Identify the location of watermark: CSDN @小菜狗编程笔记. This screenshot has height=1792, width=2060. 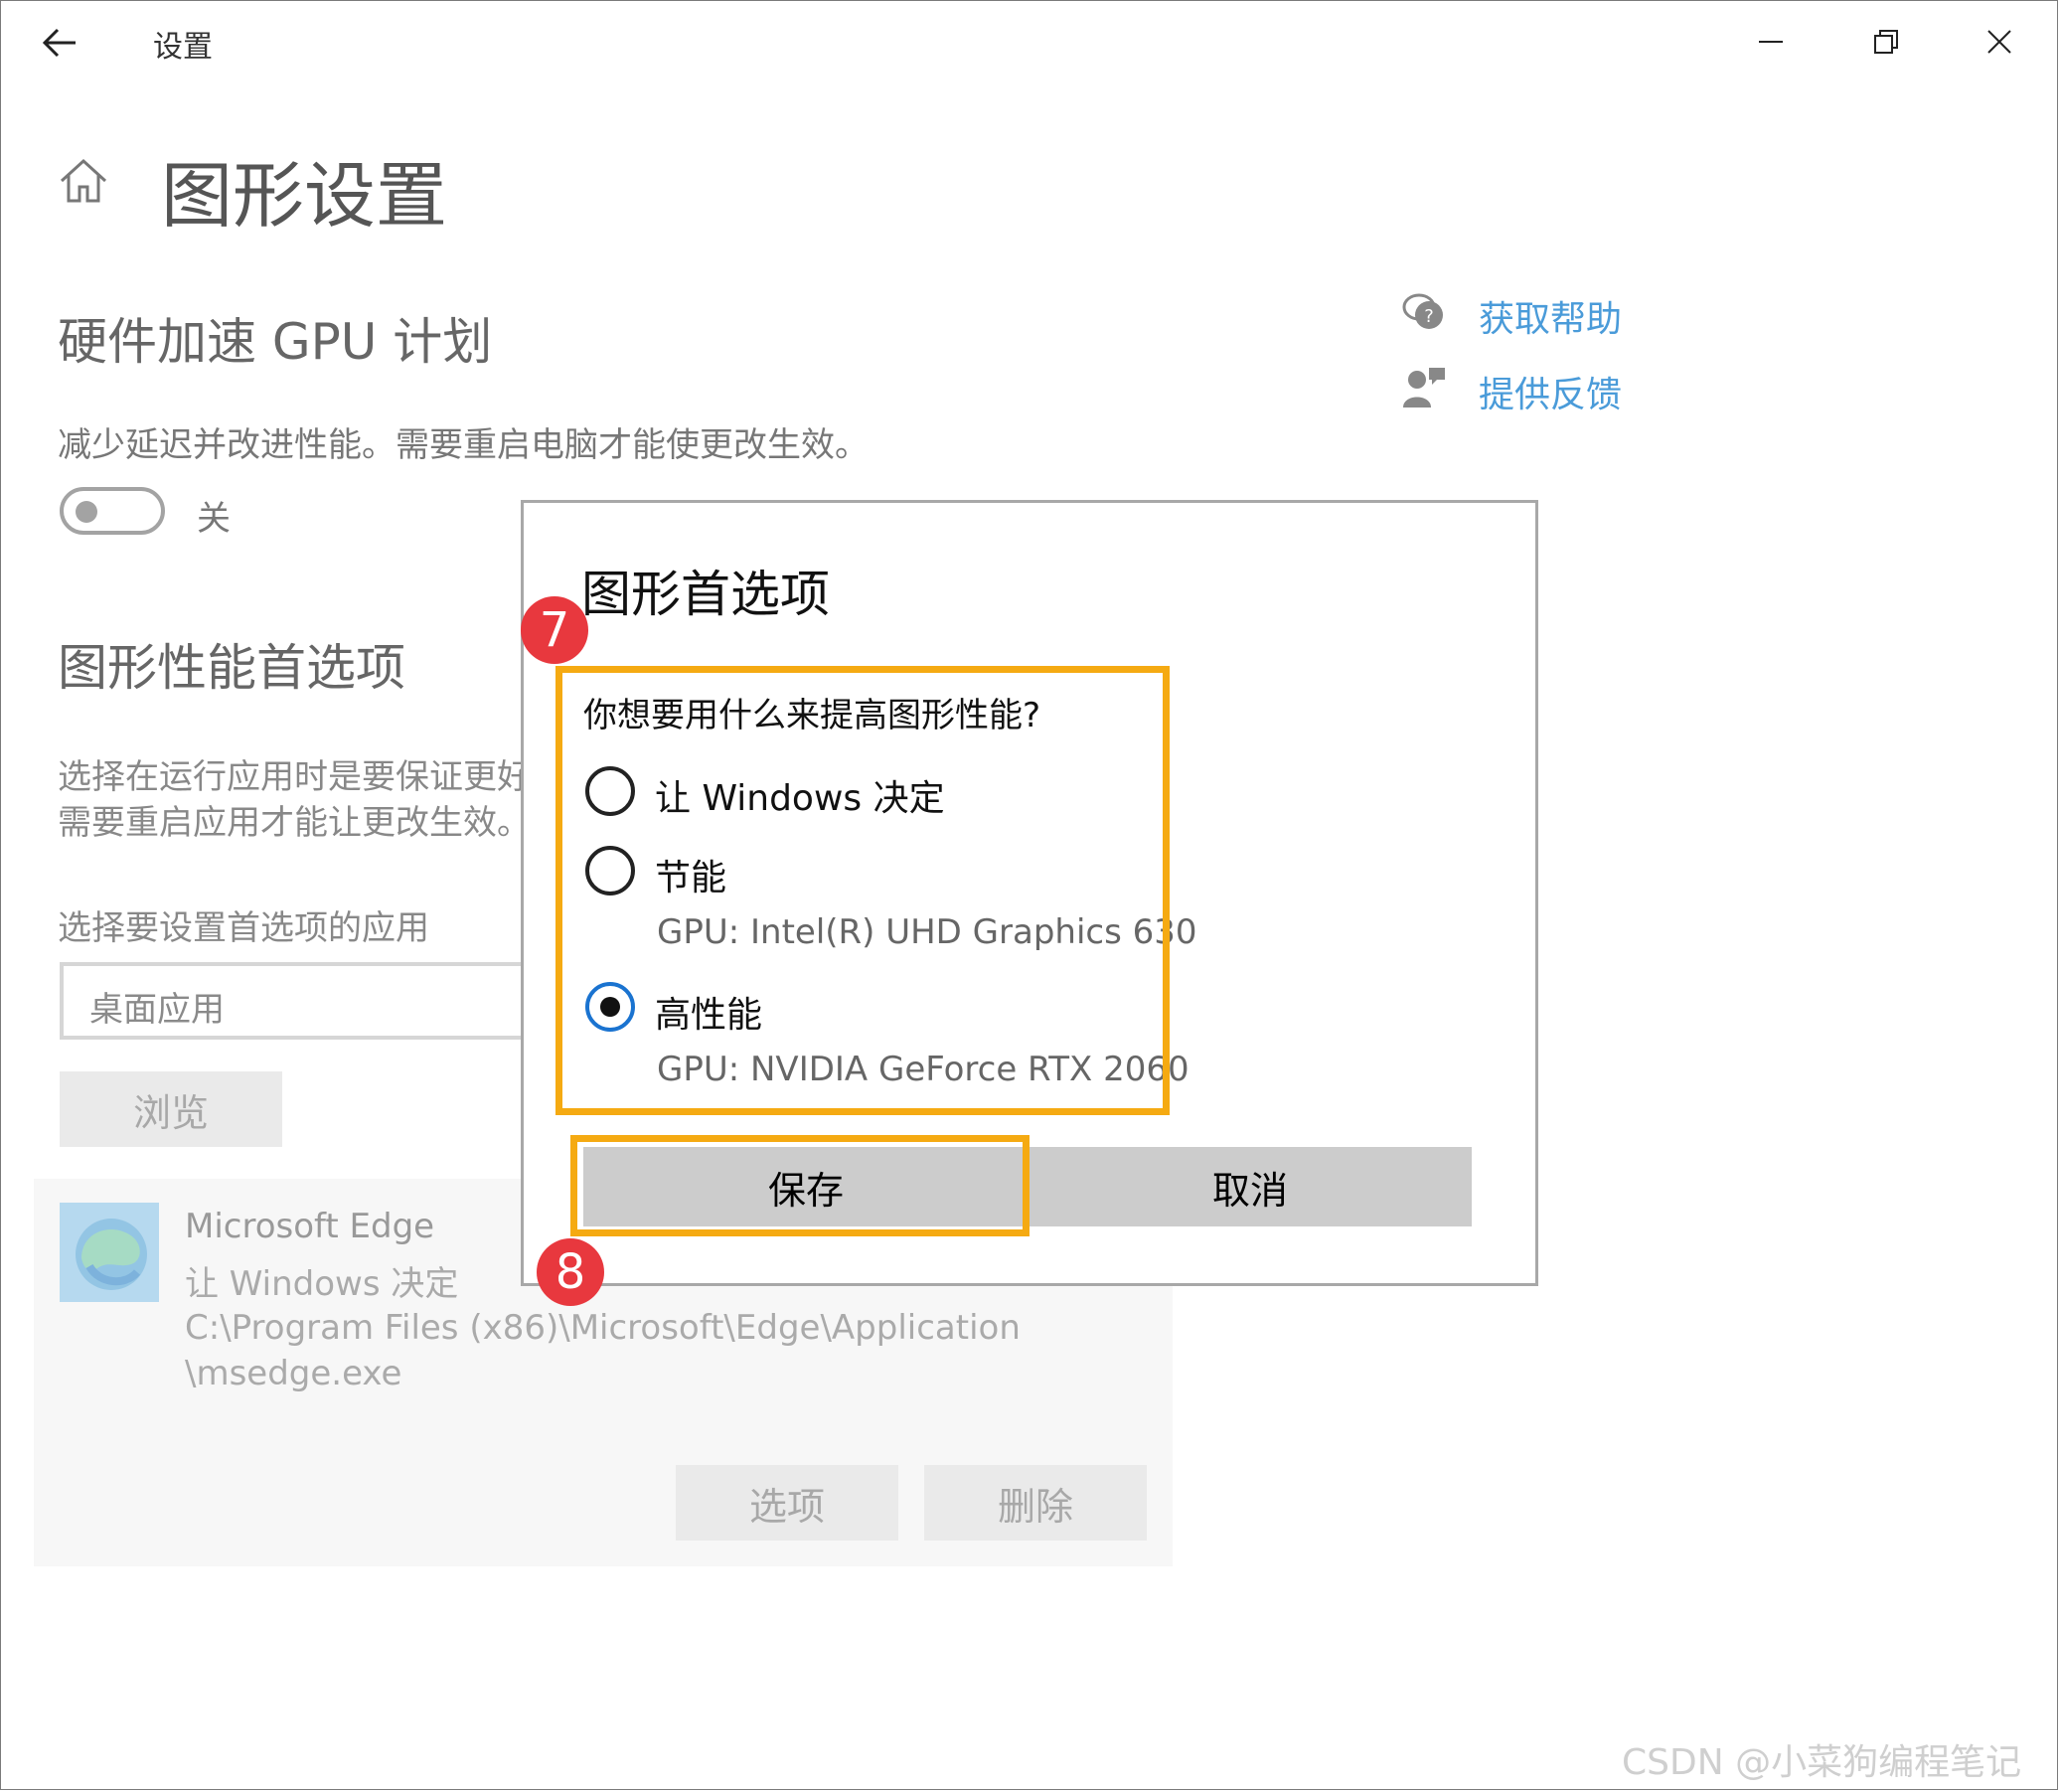
(1822, 1762).